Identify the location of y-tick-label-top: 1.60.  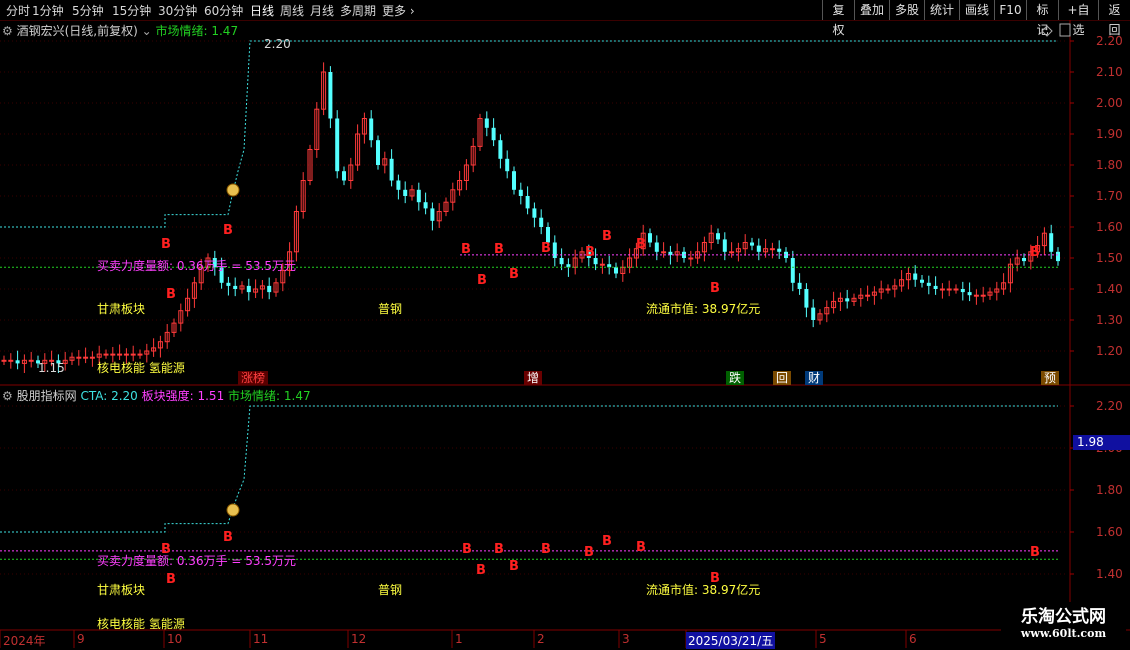
(1109, 227).